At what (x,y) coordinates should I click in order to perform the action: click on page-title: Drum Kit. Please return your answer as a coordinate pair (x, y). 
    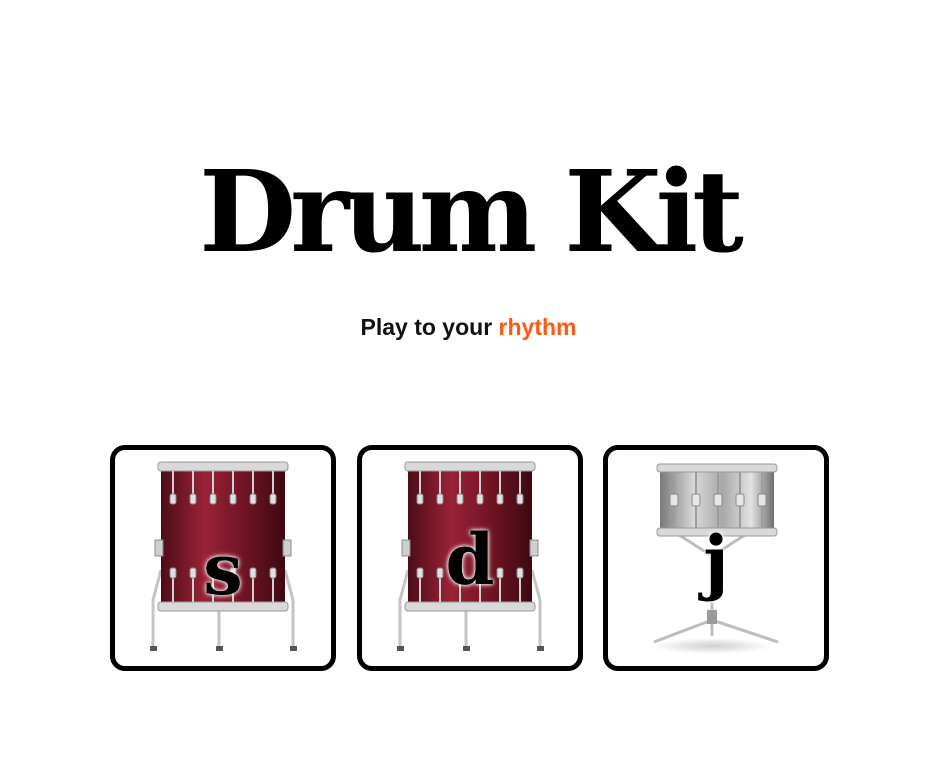
    Looking at the image, I should click on (471, 212).